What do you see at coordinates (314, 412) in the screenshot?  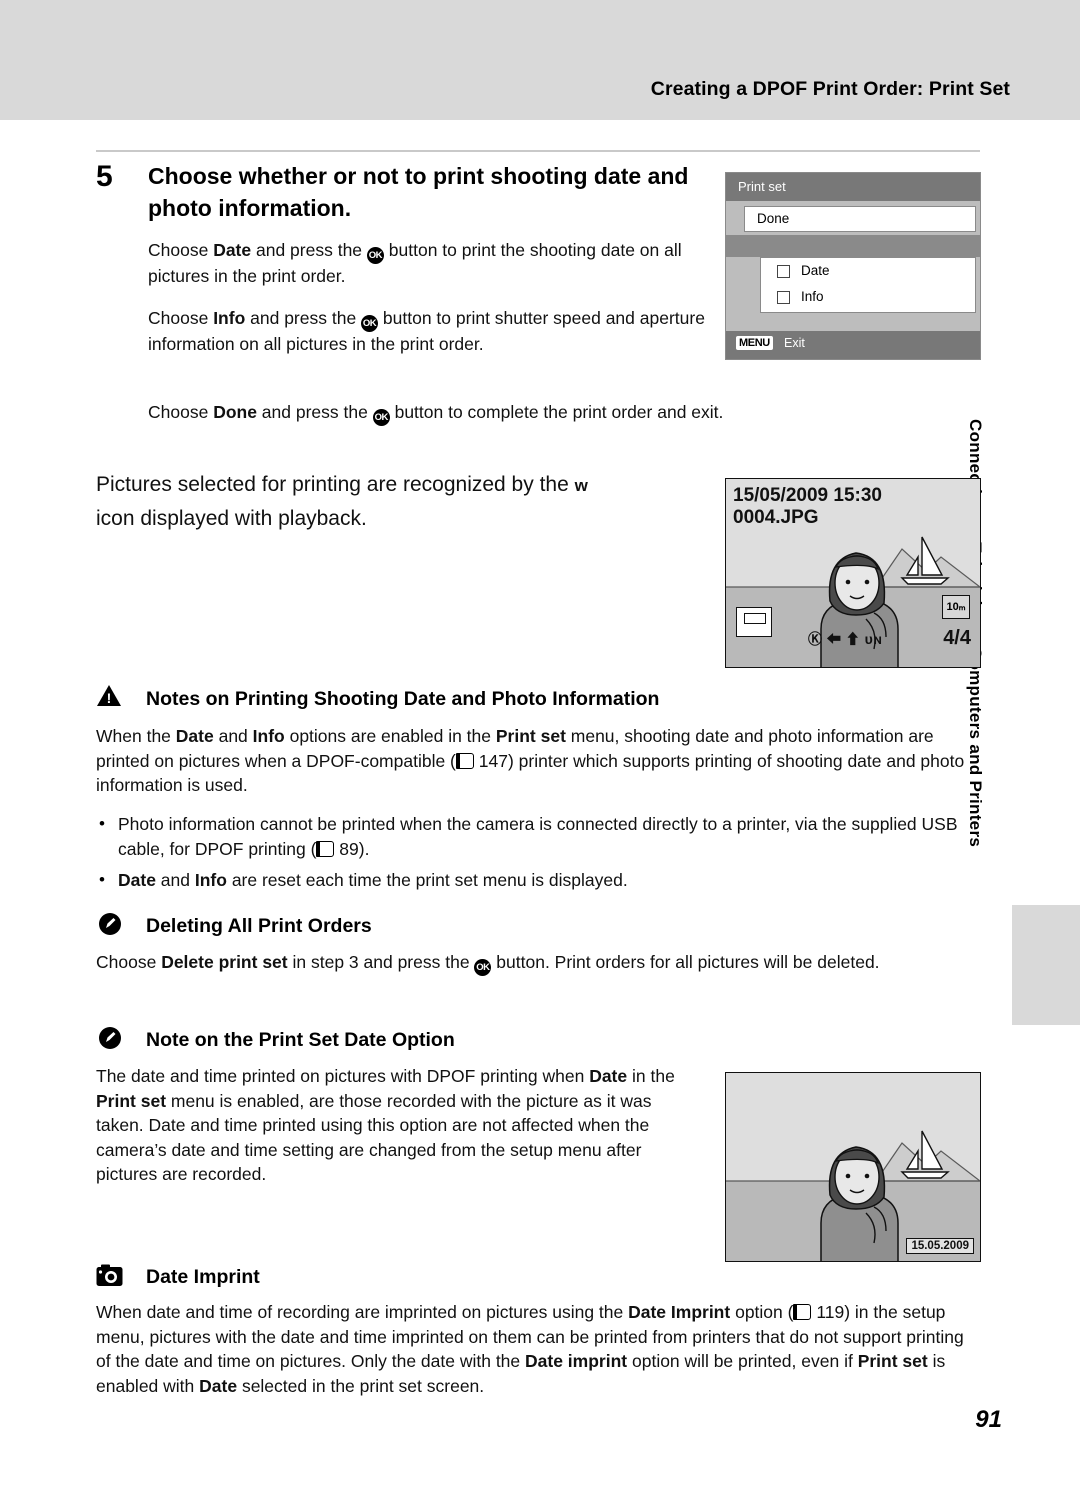 I see `p3-c: and press the` at bounding box center [314, 412].